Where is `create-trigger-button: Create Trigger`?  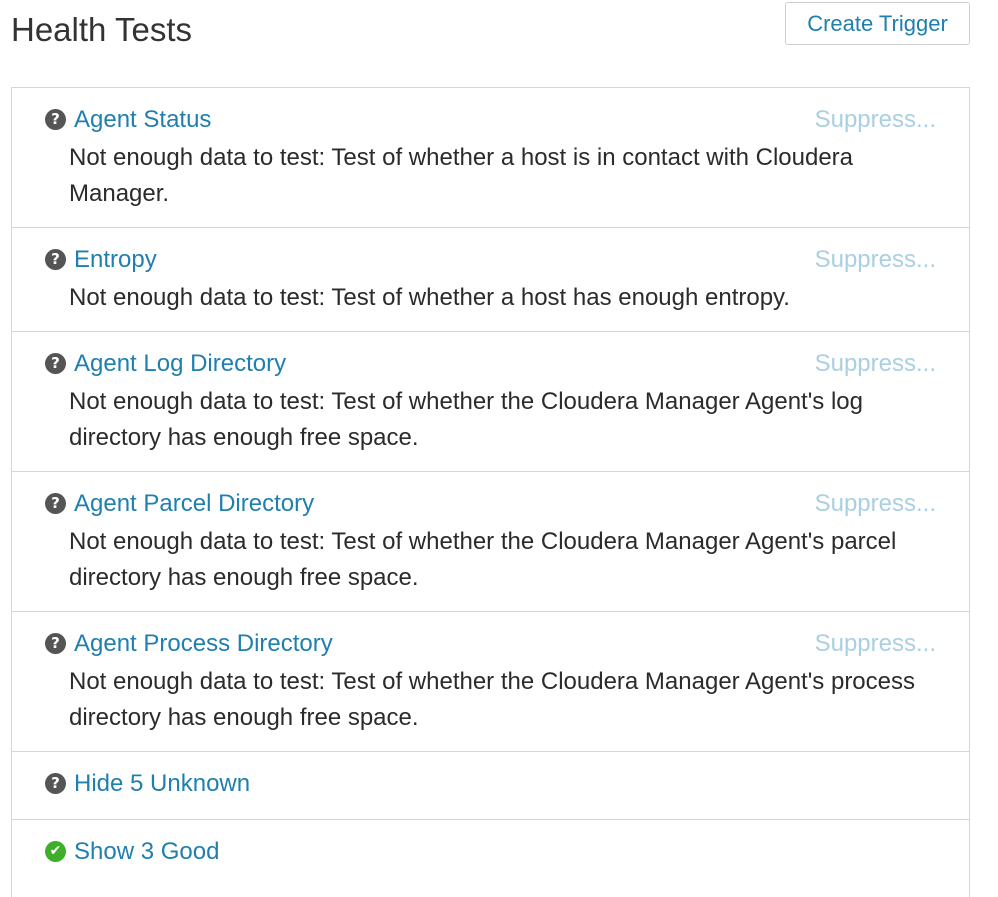 create-trigger-button: Create Trigger is located at coordinates (877, 23).